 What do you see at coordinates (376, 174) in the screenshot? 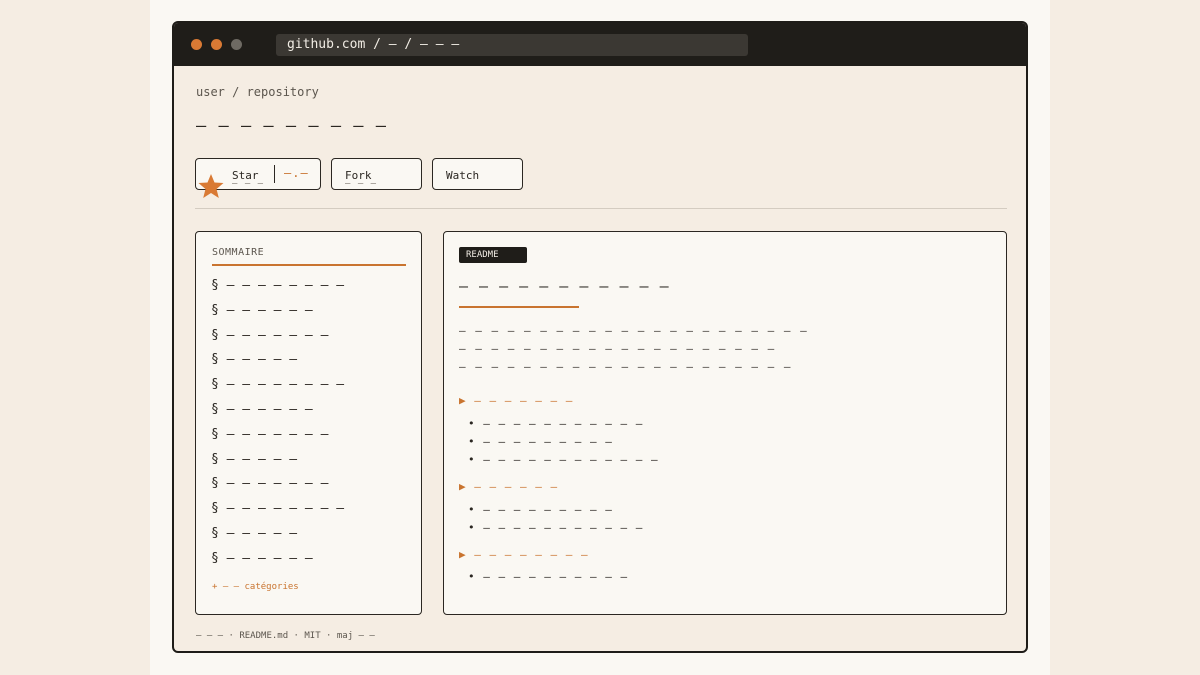
I see `fork-button: Fork — — —` at bounding box center [376, 174].